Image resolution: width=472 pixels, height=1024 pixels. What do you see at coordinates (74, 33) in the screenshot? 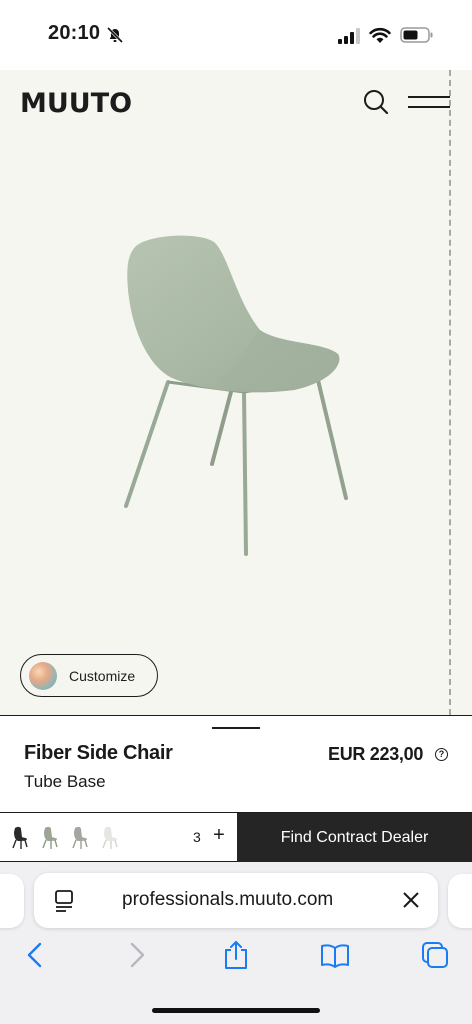
I see `status-time: 20:10` at bounding box center [74, 33].